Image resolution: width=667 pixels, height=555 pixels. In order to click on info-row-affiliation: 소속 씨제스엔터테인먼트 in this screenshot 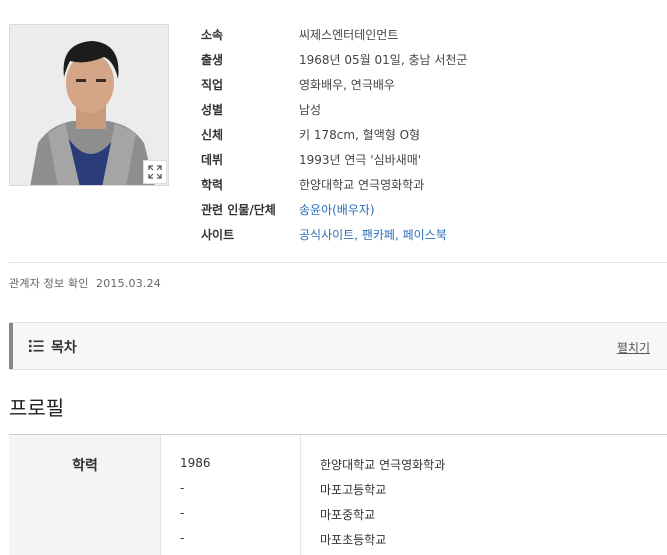, I will do `click(334, 34)`.